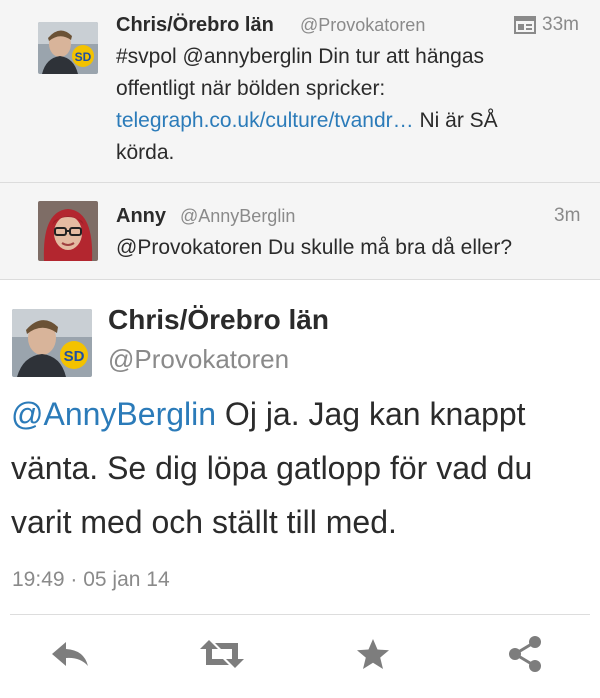 This screenshot has width=600, height=698. What do you see at coordinates (68, 48) in the screenshot?
I see `avatar-chris: SD` at bounding box center [68, 48].